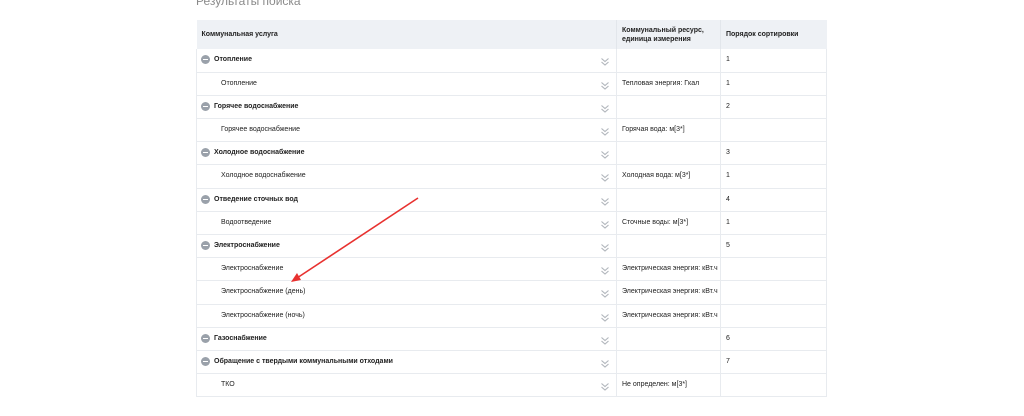  I want to click on column-header-resource: Коммунальный ресурс, единица измерения, so click(668, 34).